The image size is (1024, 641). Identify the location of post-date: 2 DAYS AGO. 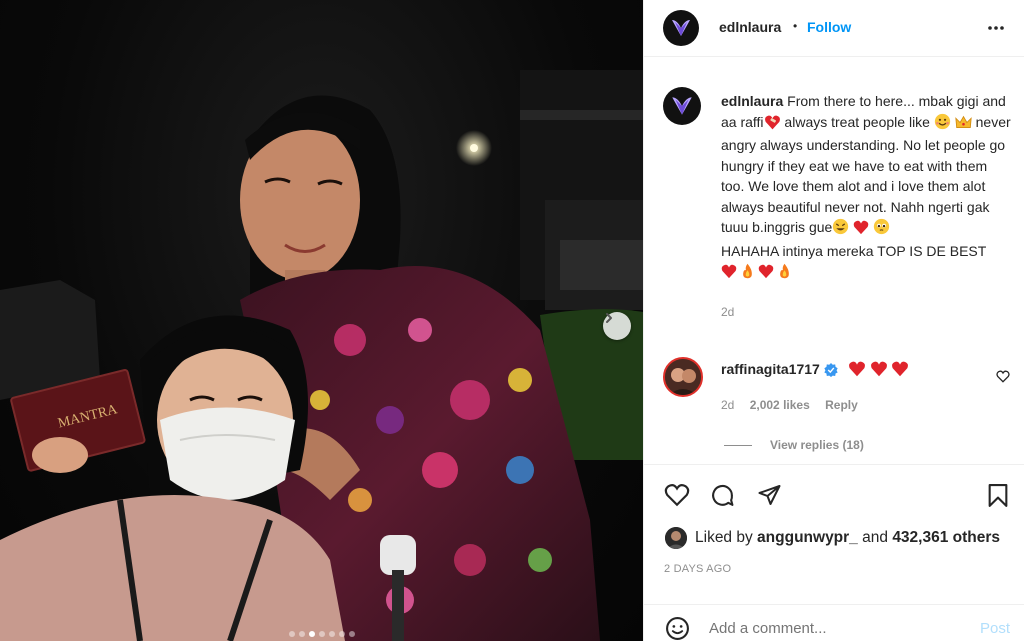
(697, 569).